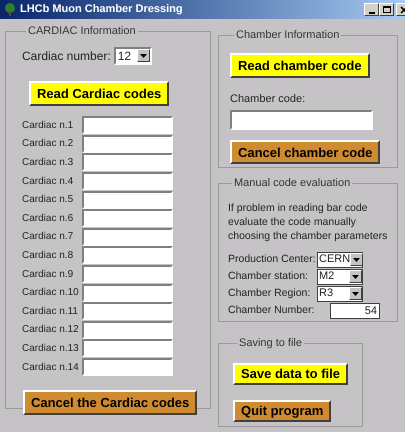  I want to click on button: Cancel chamber code, so click(305, 152).